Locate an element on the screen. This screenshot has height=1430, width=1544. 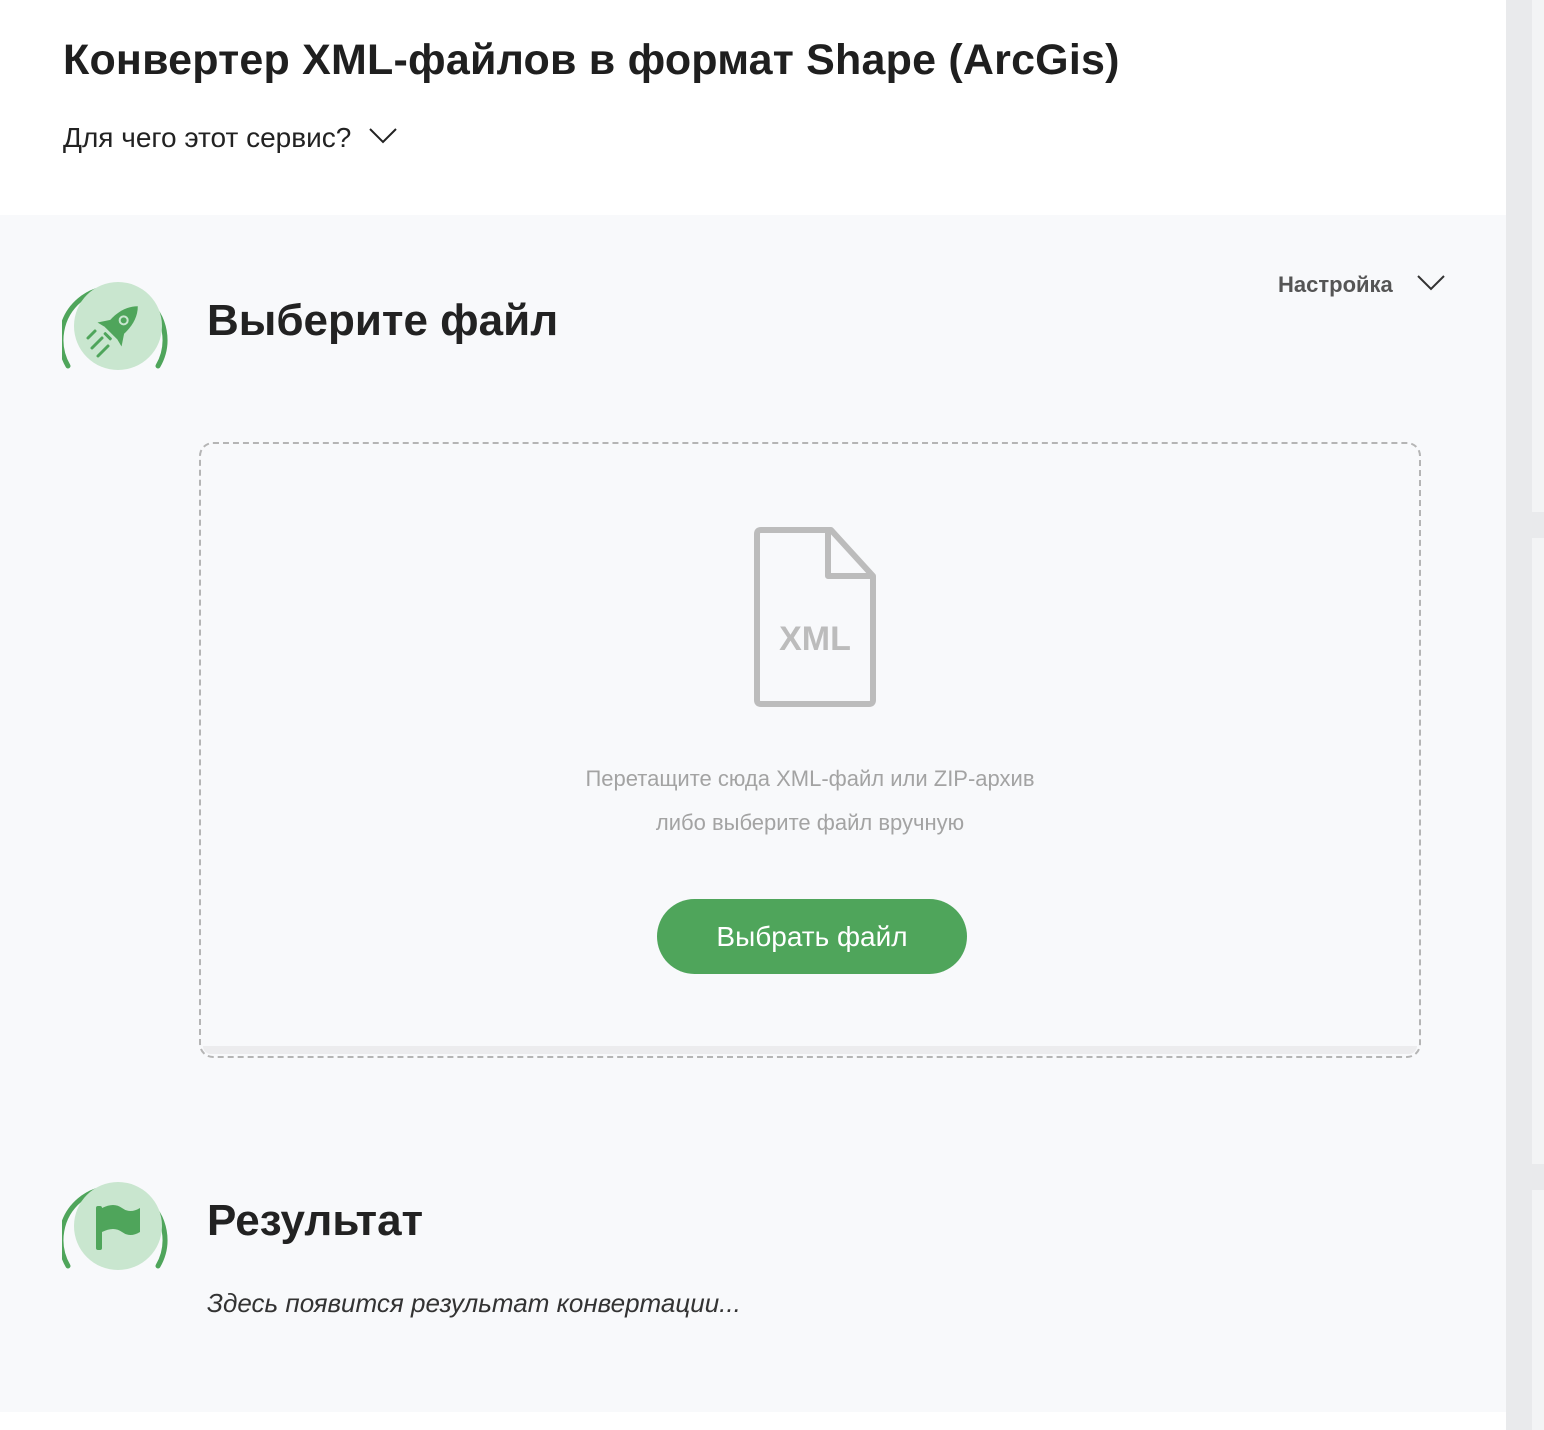
dropzone-footer-strip is located at coordinates (810, 1050).